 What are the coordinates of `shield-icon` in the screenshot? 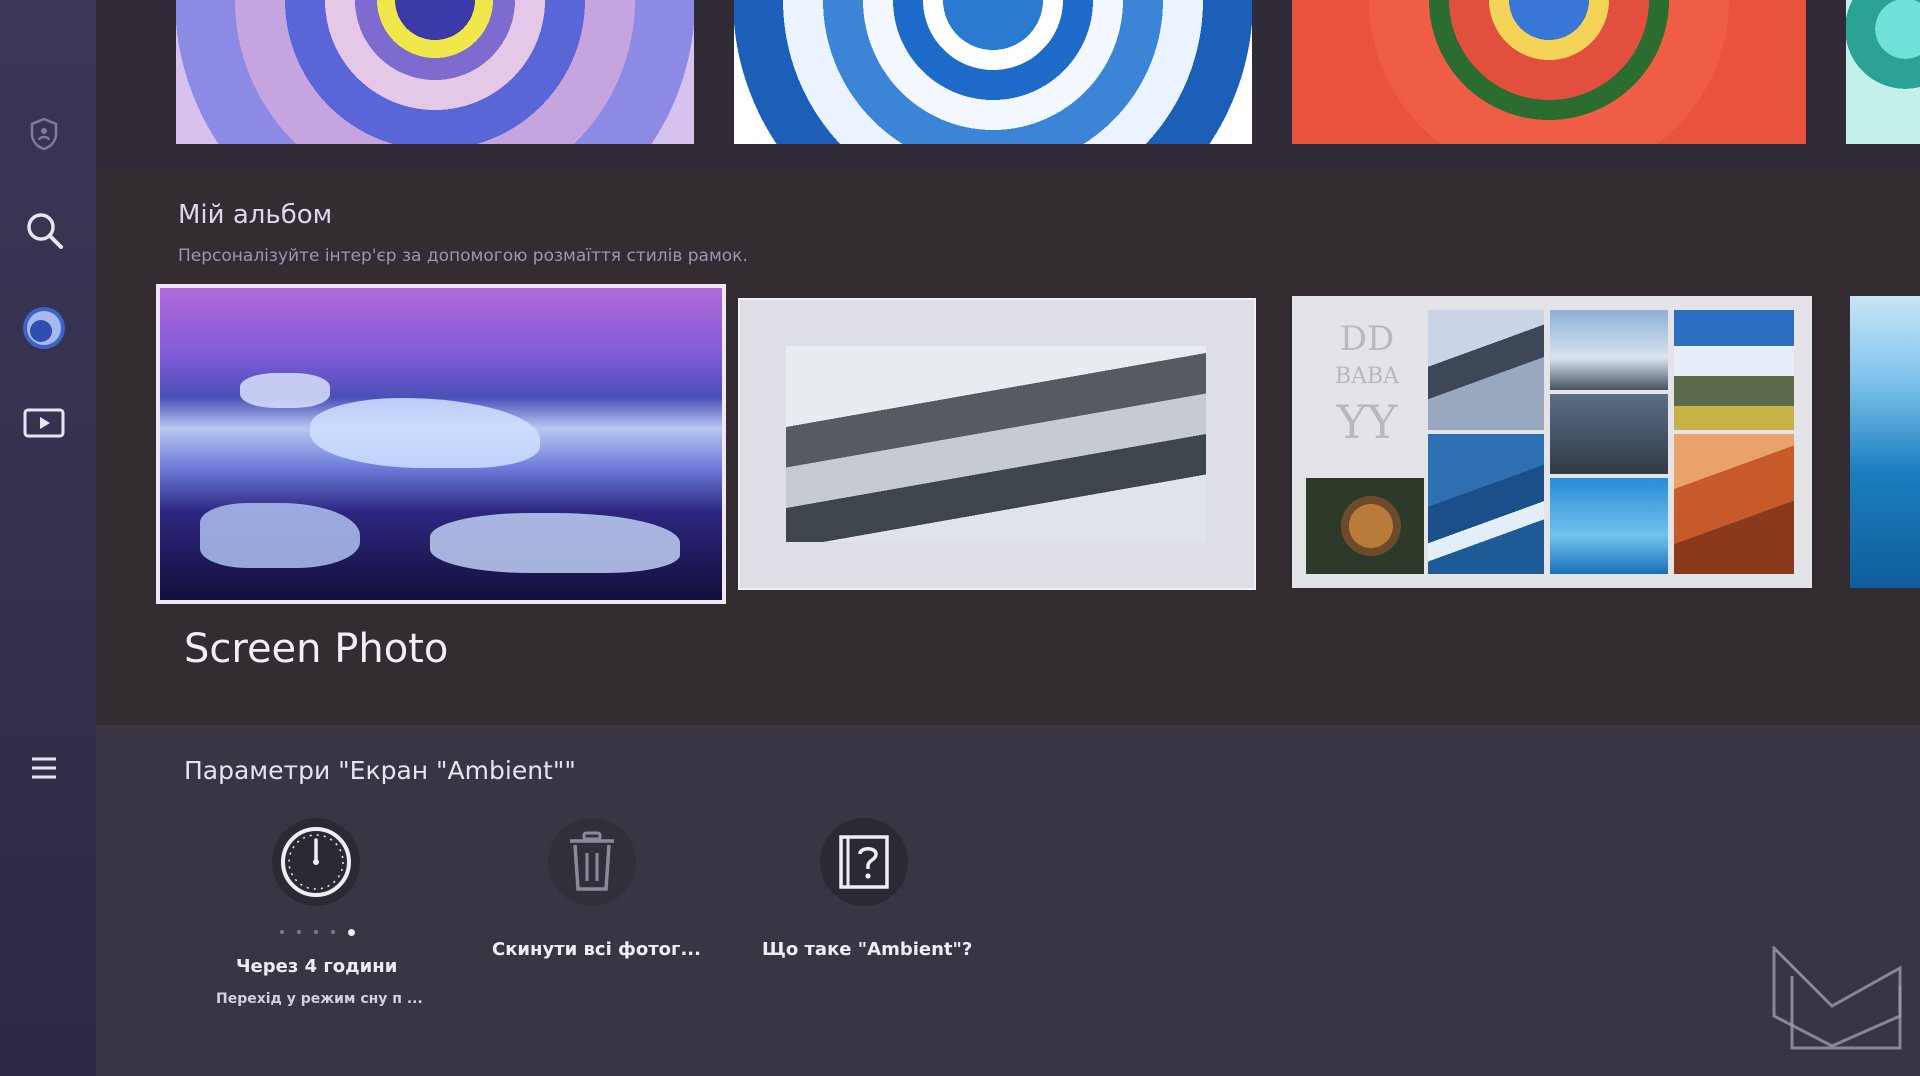 It's located at (44, 134).